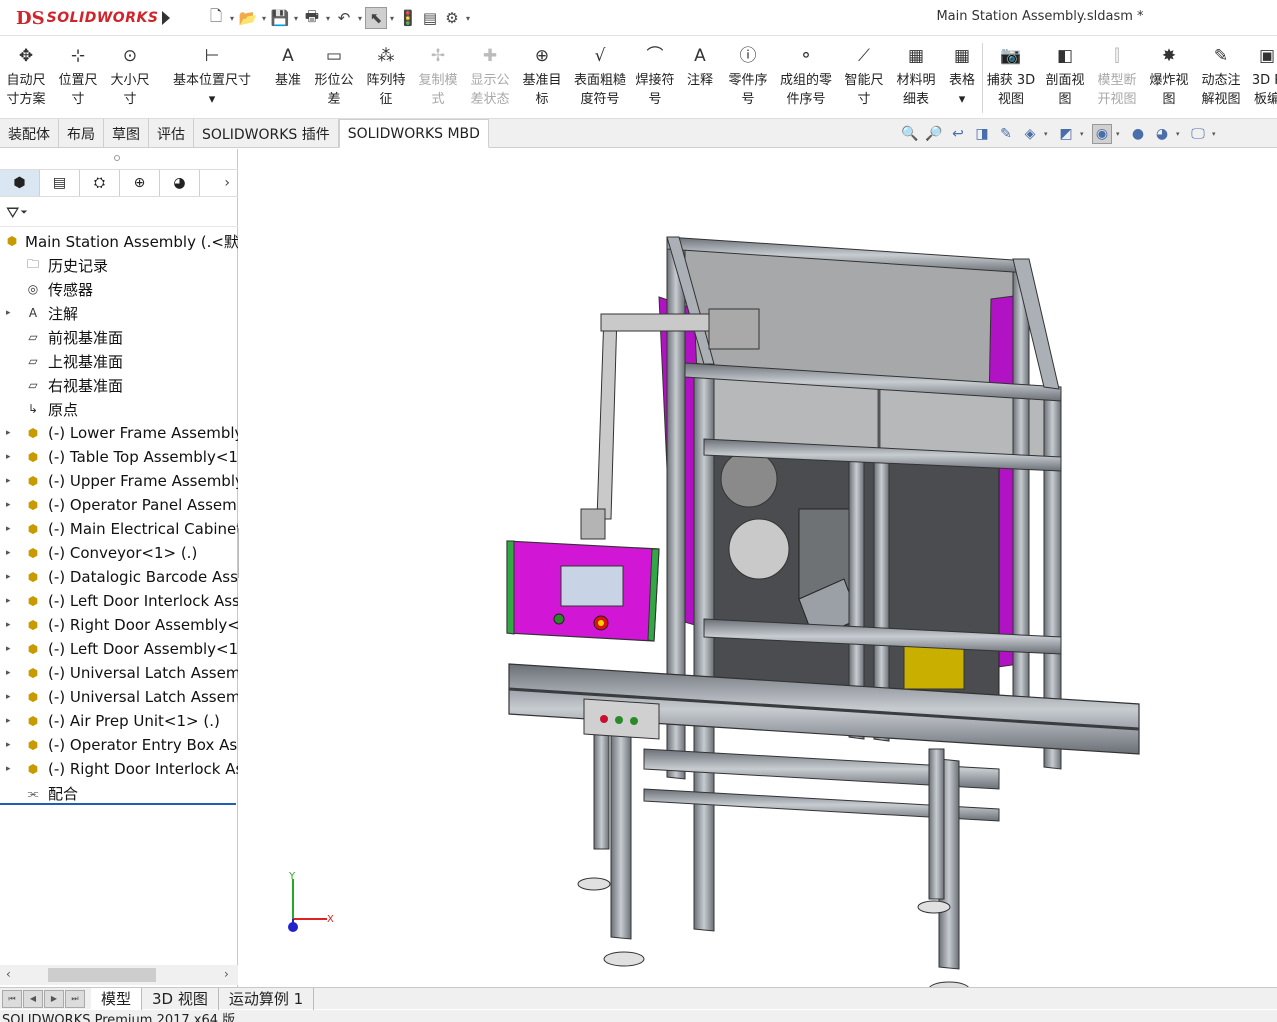  Describe the element at coordinates (117, 998) in the screenshot. I see `bottom-tab-0: 模型` at that location.